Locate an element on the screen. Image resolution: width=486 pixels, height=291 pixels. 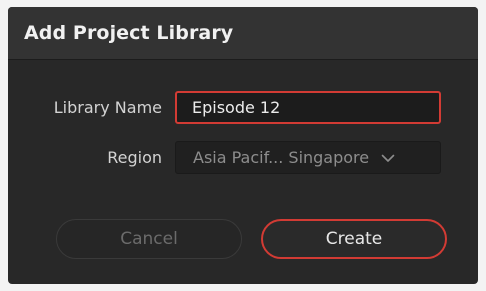
dialog-title: Add Project Library is located at coordinates (129, 33).